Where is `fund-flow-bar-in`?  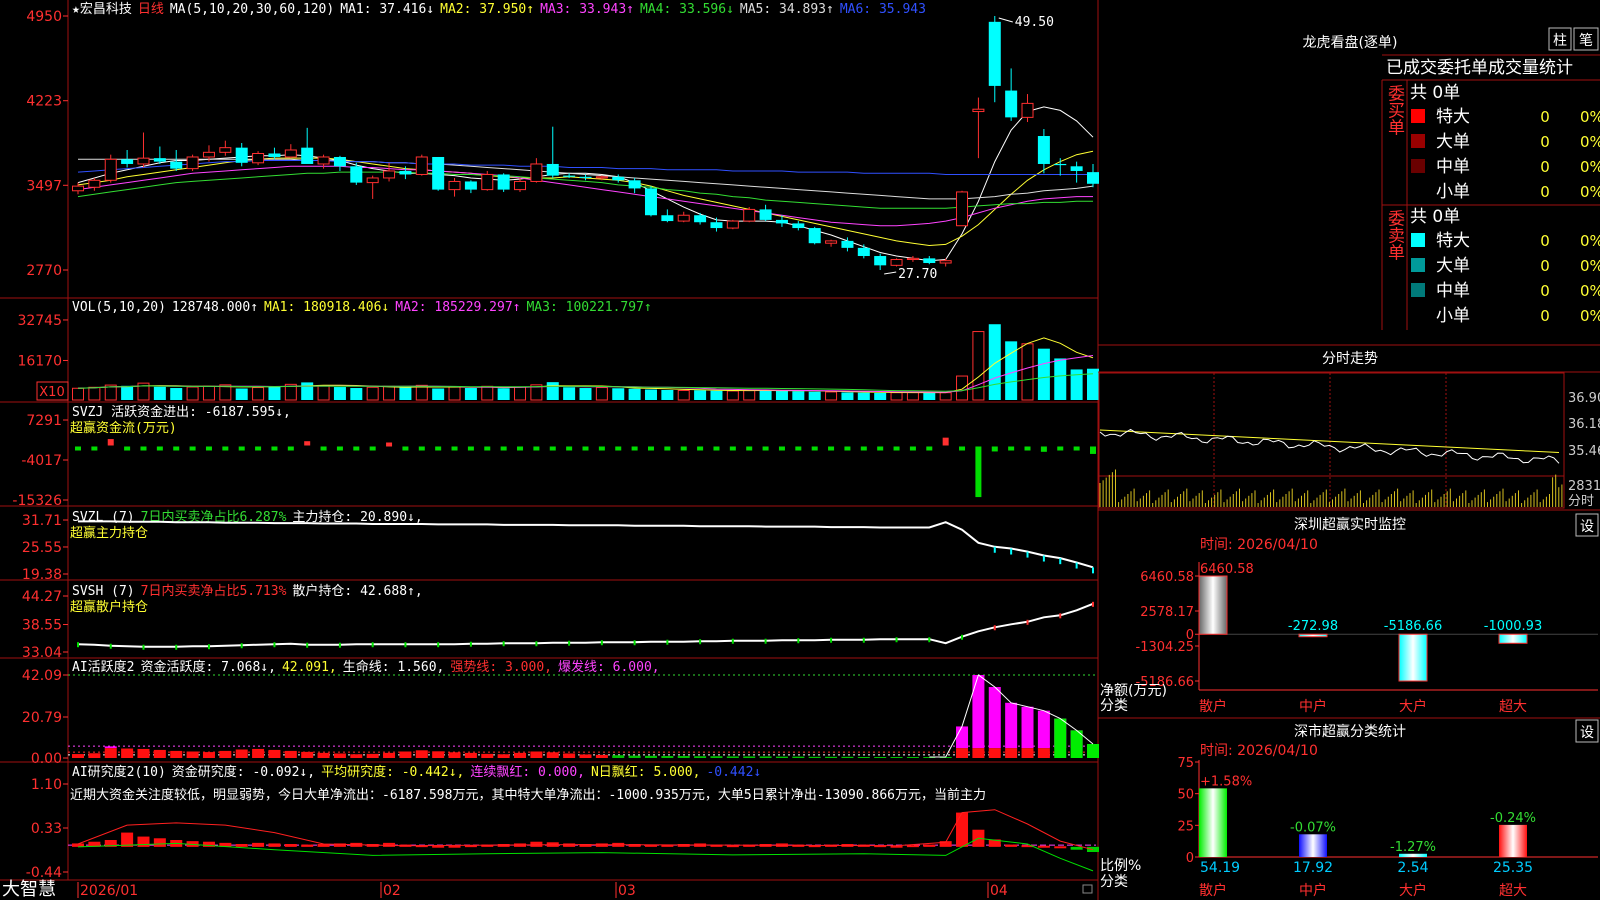
fund-flow-bar-in is located at coordinates (110, 442).